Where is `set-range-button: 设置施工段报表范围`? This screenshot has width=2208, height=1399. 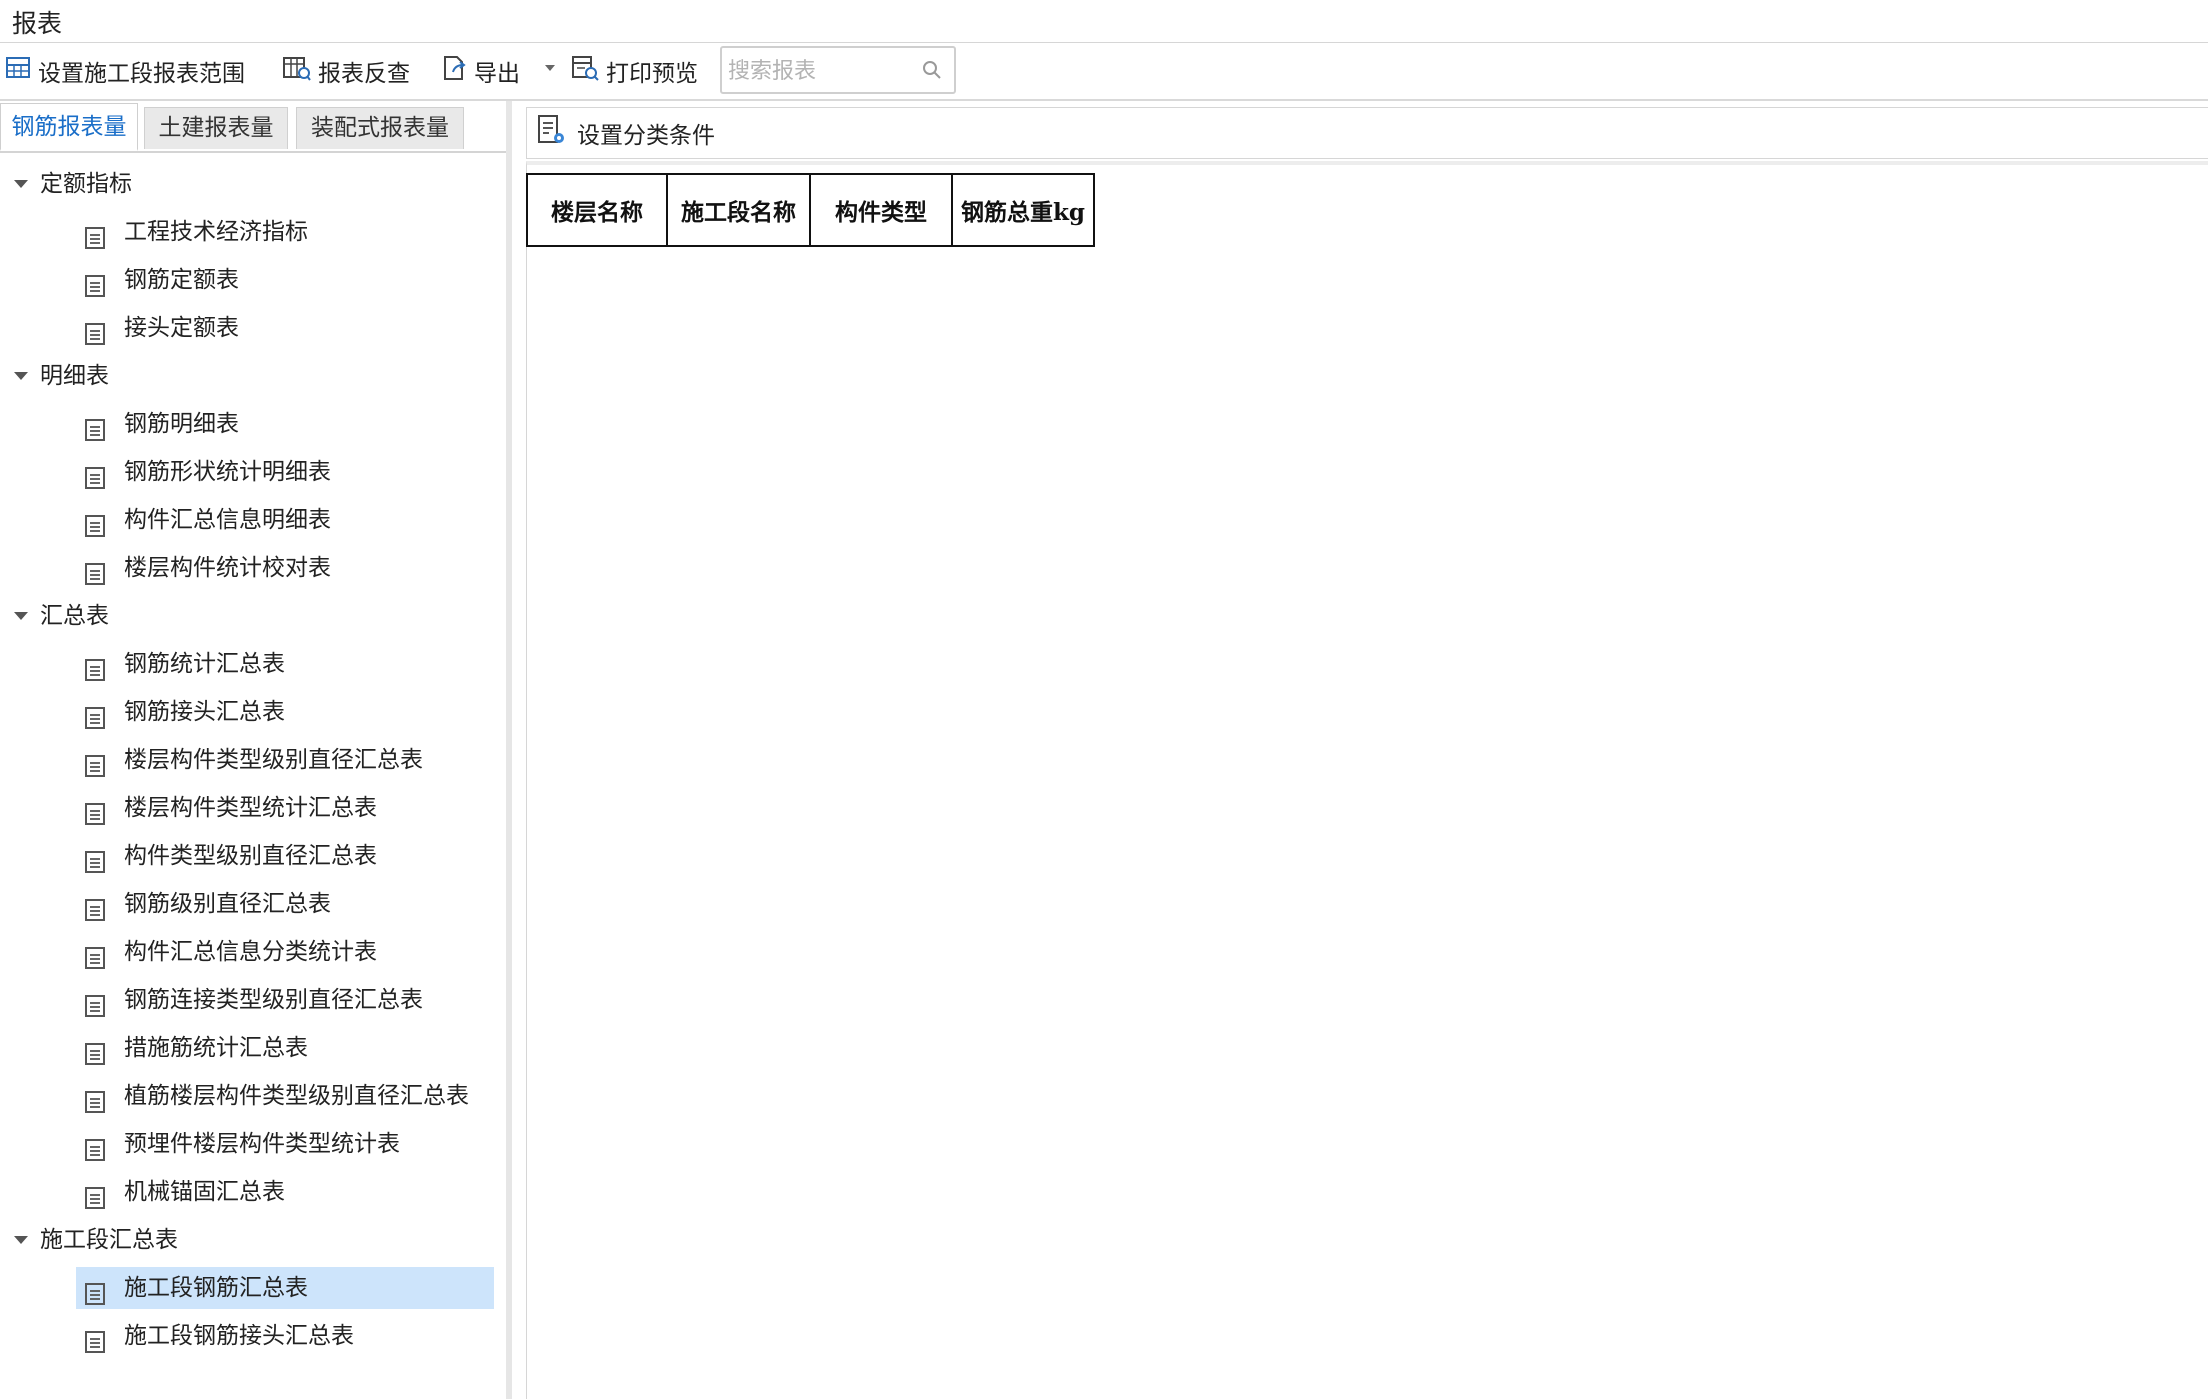 set-range-button: 设置施工段报表范围 is located at coordinates (124, 71).